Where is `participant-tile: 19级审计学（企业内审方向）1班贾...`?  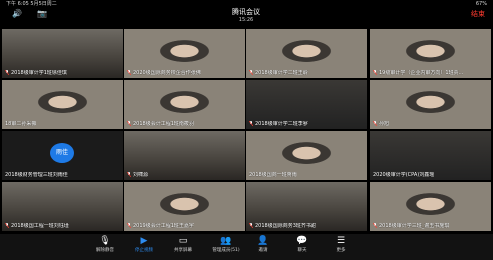
participant-tile: 19级审计学（企业内审方向）1班贾... is located at coordinates (430, 53).